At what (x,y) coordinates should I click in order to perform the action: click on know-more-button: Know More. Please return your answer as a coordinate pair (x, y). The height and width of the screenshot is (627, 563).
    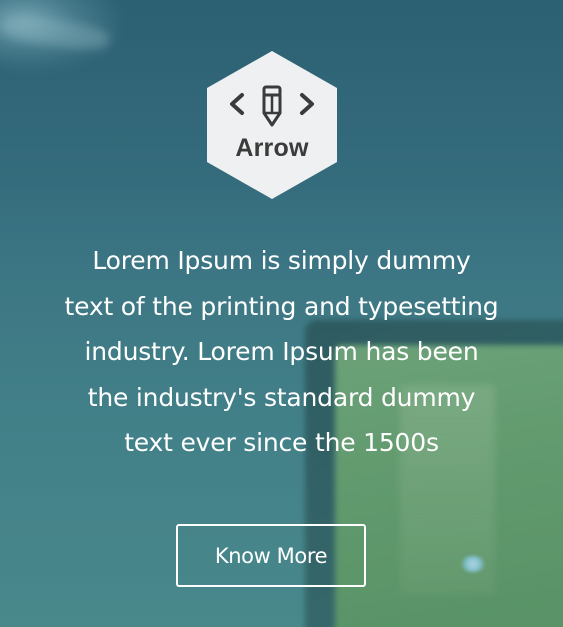
    Looking at the image, I should click on (271, 555).